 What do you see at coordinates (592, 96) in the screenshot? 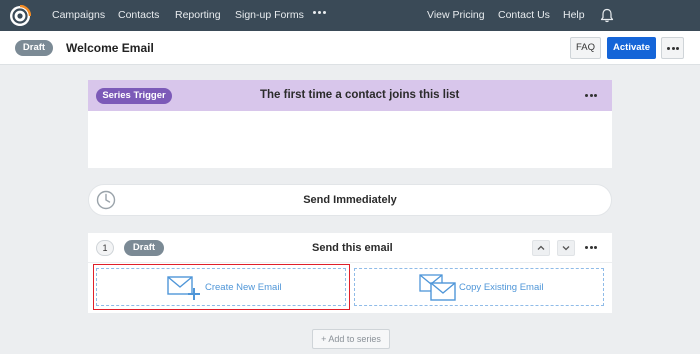
I see `trigger-menu-icon` at bounding box center [592, 96].